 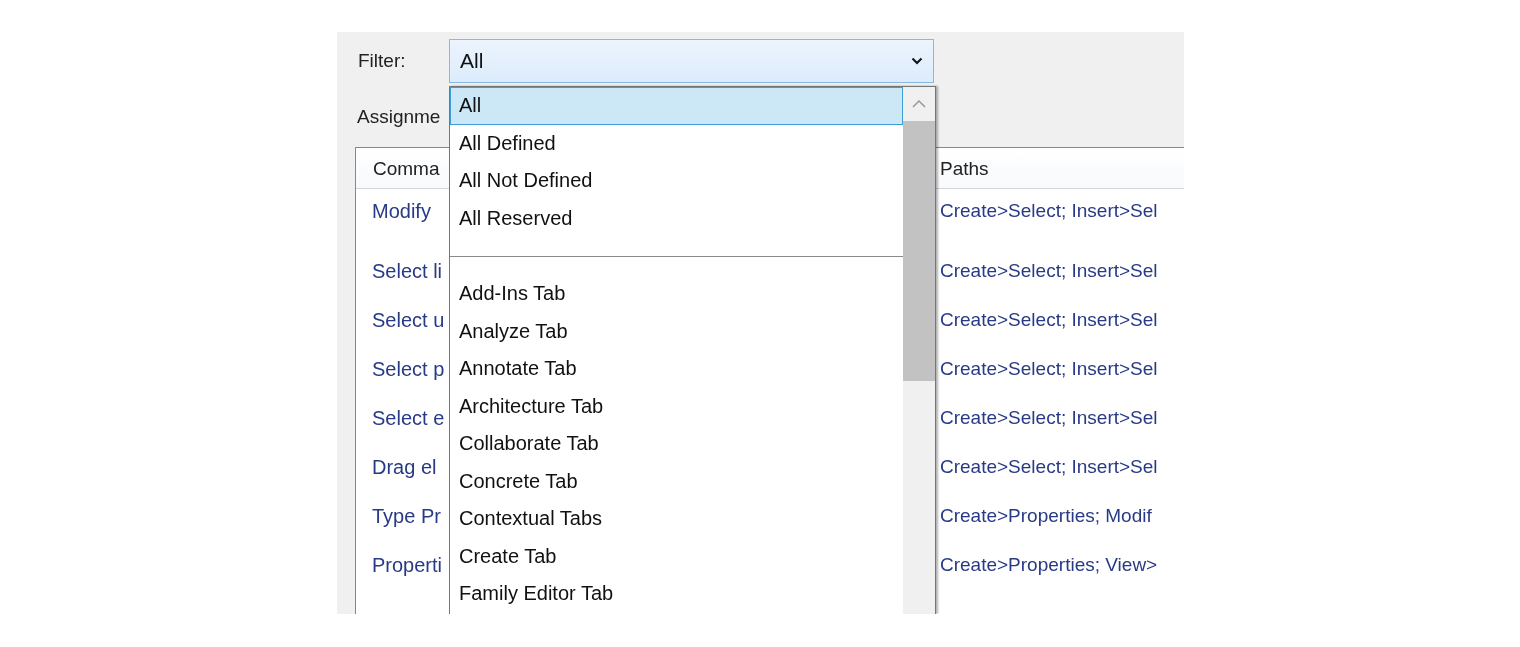 What do you see at coordinates (408, 369) in the screenshot?
I see `table-cell: Select p` at bounding box center [408, 369].